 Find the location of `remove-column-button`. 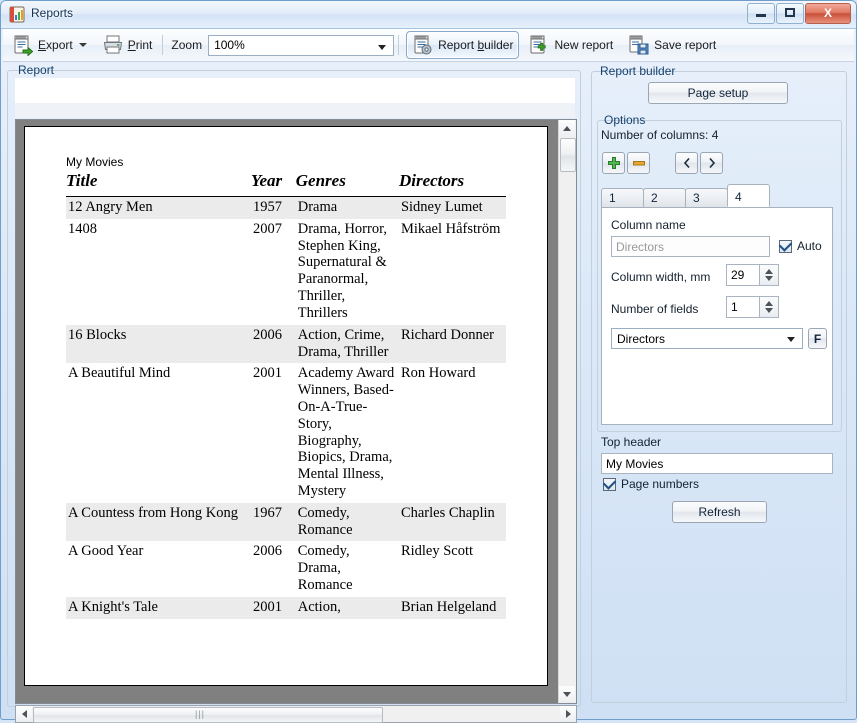

remove-column-button is located at coordinates (638, 163).